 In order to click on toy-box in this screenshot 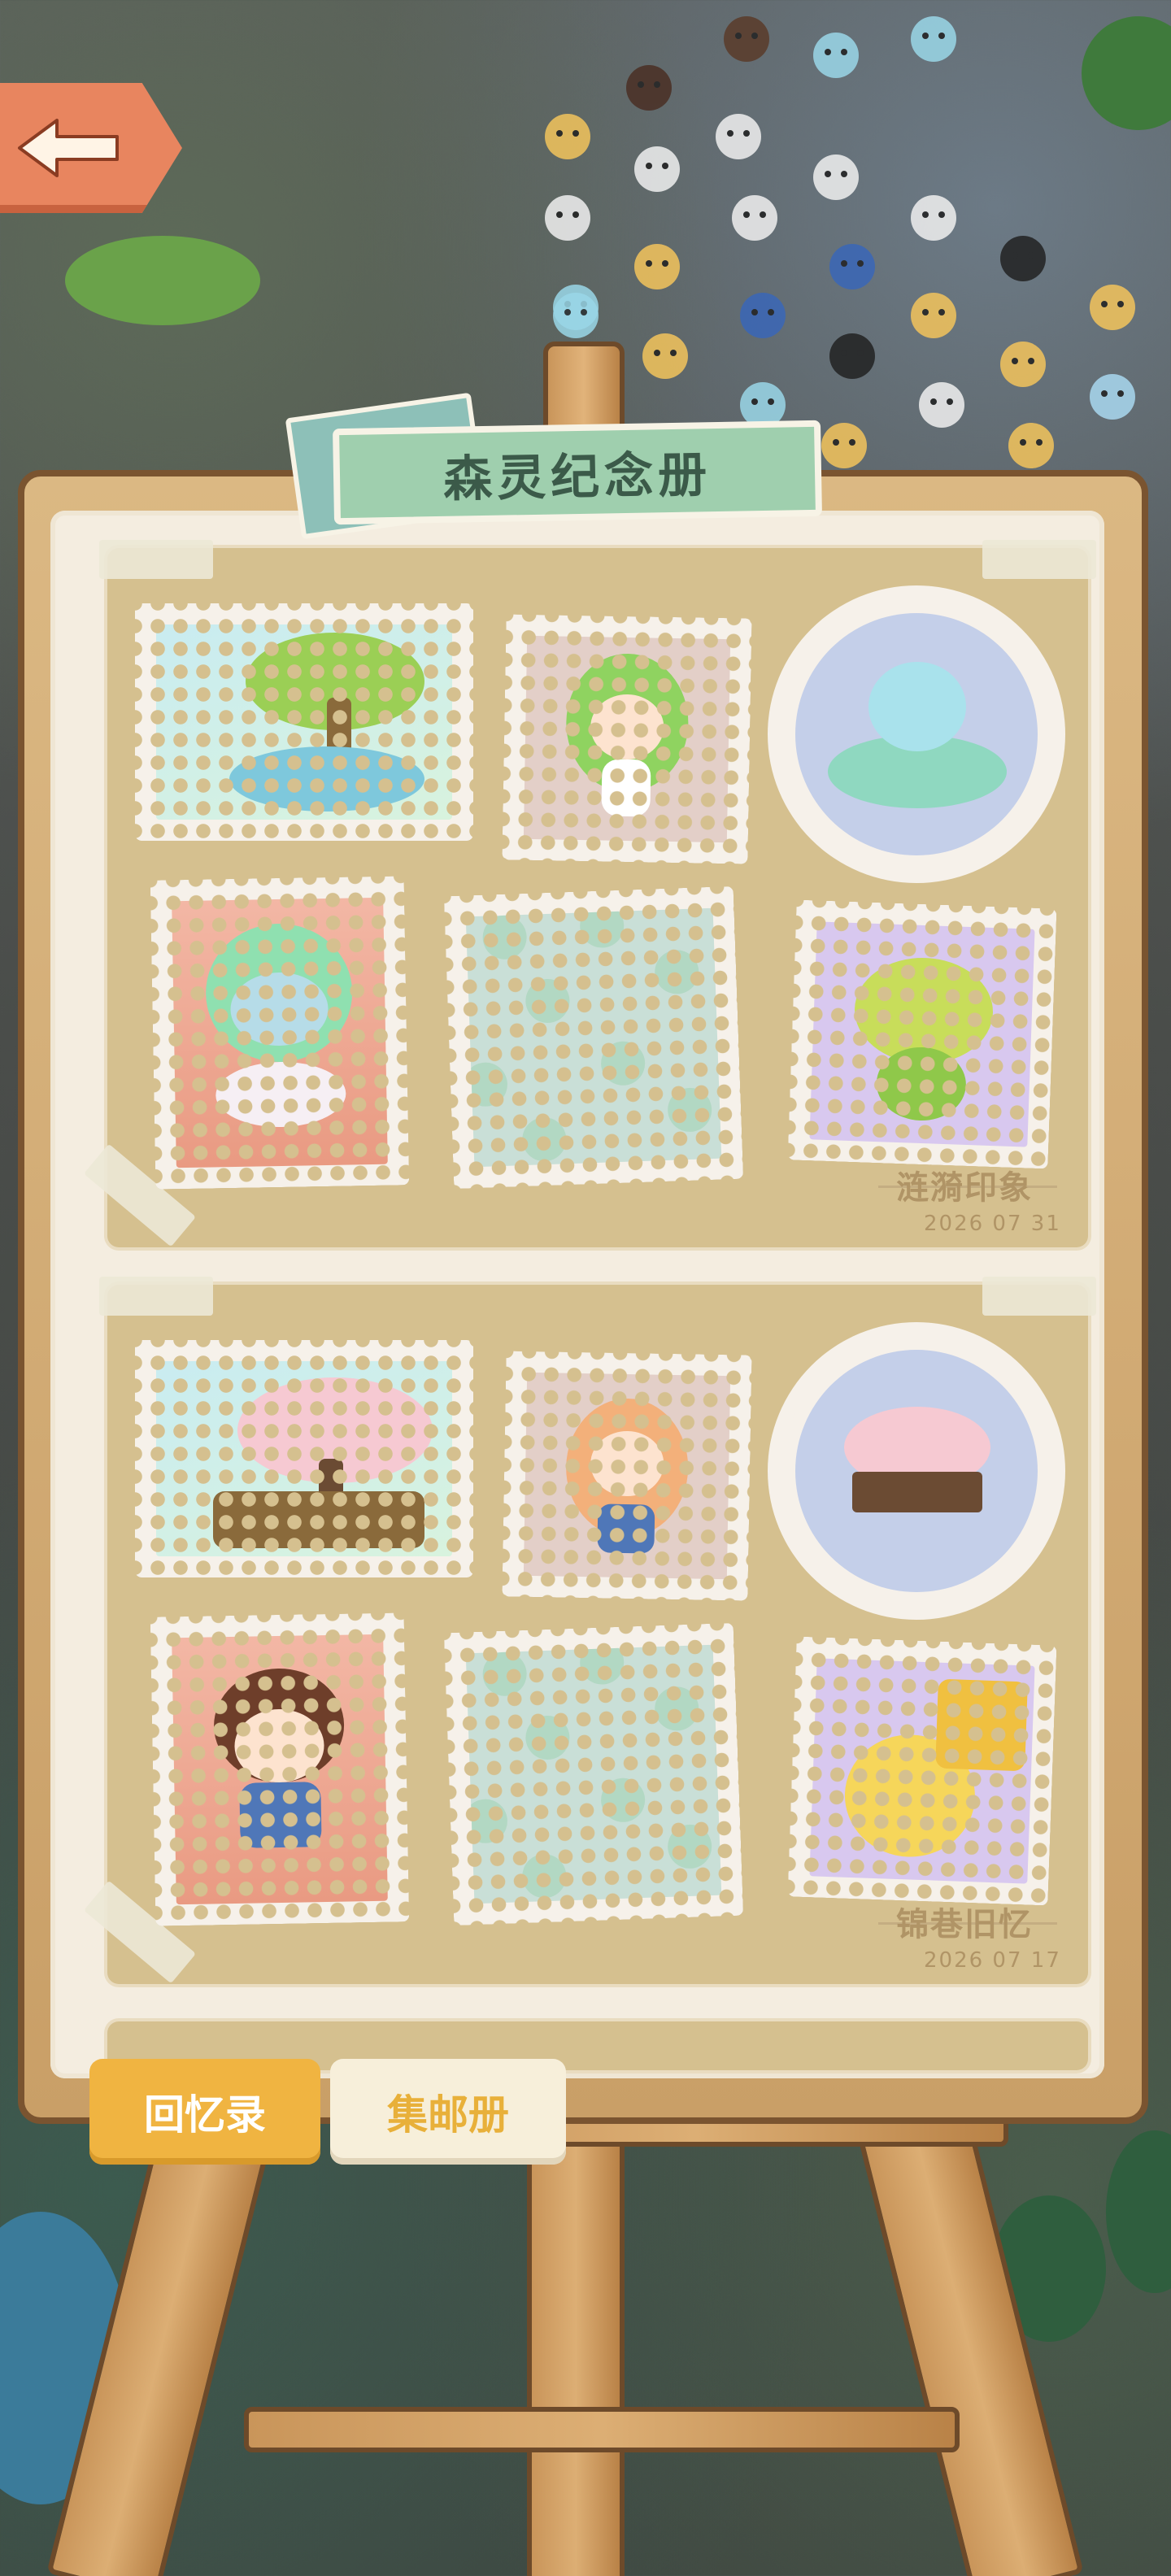, I will do `click(982, 1725)`.